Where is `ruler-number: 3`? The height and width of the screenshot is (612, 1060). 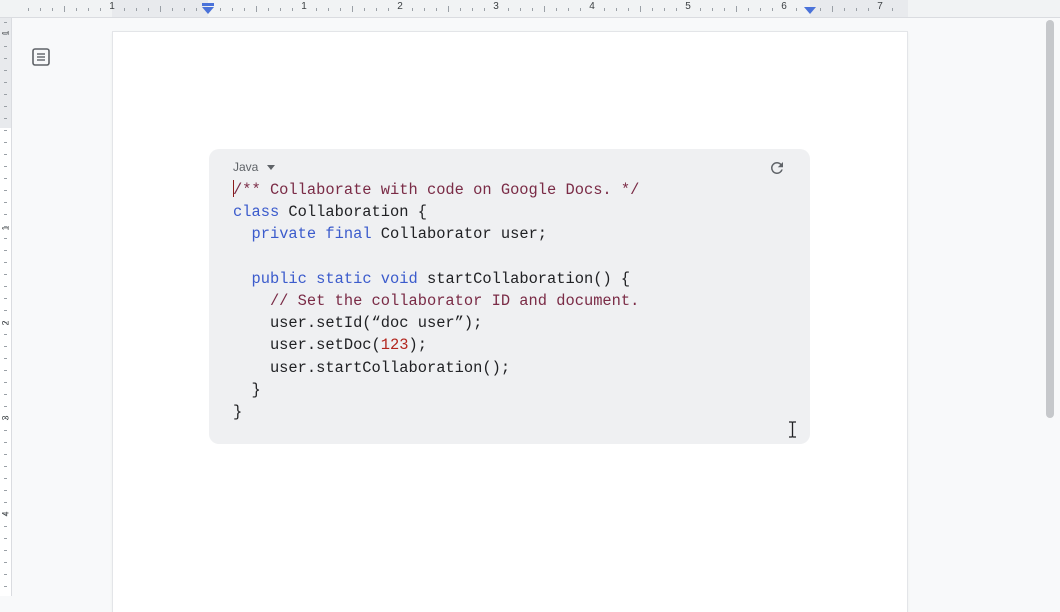 ruler-number: 3 is located at coordinates (5, 418).